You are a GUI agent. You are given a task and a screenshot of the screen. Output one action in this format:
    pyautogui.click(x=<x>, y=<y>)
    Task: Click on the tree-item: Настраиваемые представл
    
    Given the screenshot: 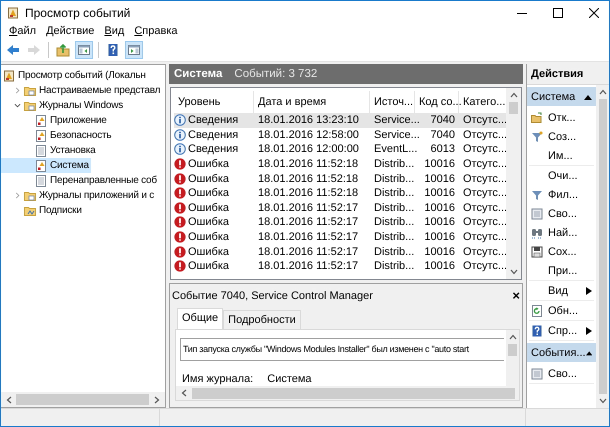 What is the action you would take?
    pyautogui.click(x=81, y=90)
    